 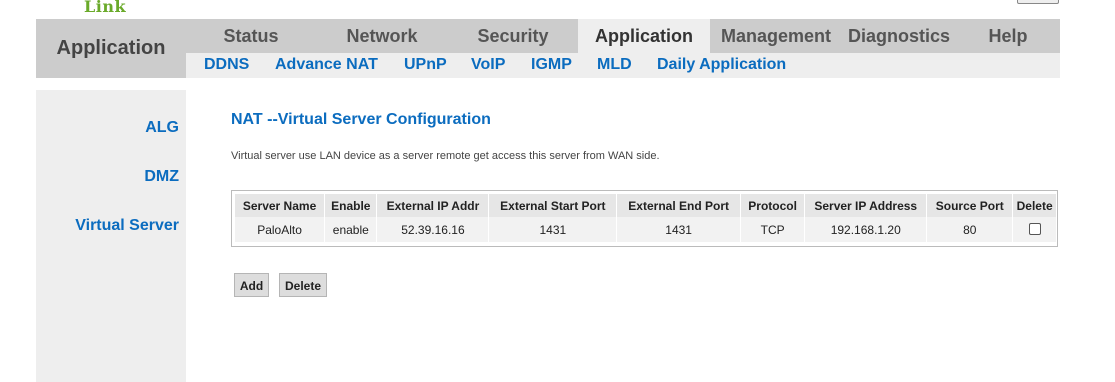 I want to click on cell-external-ip: 52.39.16.16, so click(x=433, y=229).